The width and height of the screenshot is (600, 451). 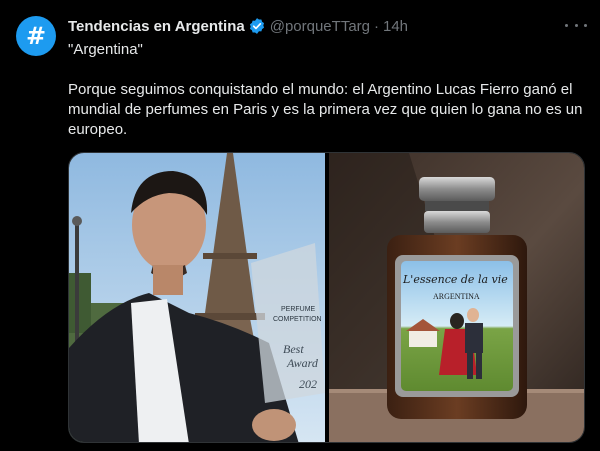 I want to click on hashtag-avatar-icon: #, so click(x=36, y=36).